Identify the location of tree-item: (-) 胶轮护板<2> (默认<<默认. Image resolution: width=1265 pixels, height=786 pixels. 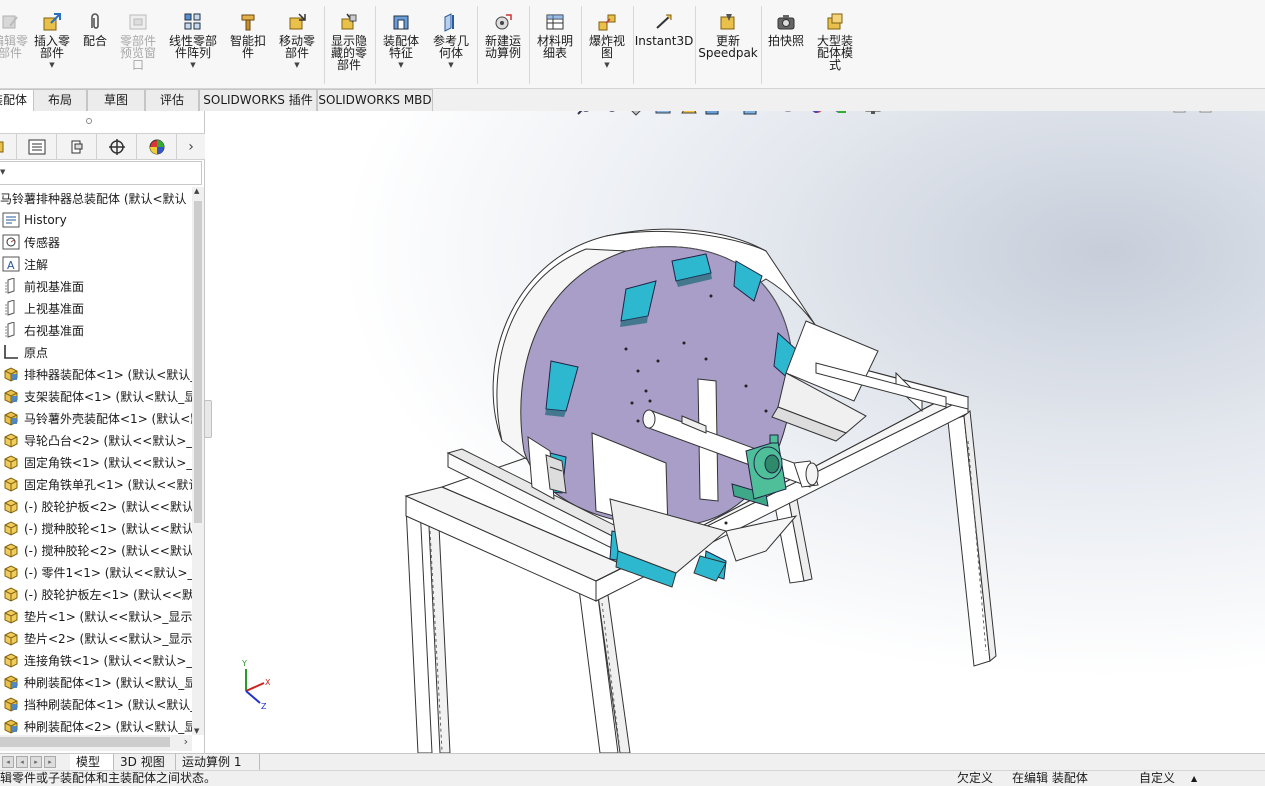
(96, 506).